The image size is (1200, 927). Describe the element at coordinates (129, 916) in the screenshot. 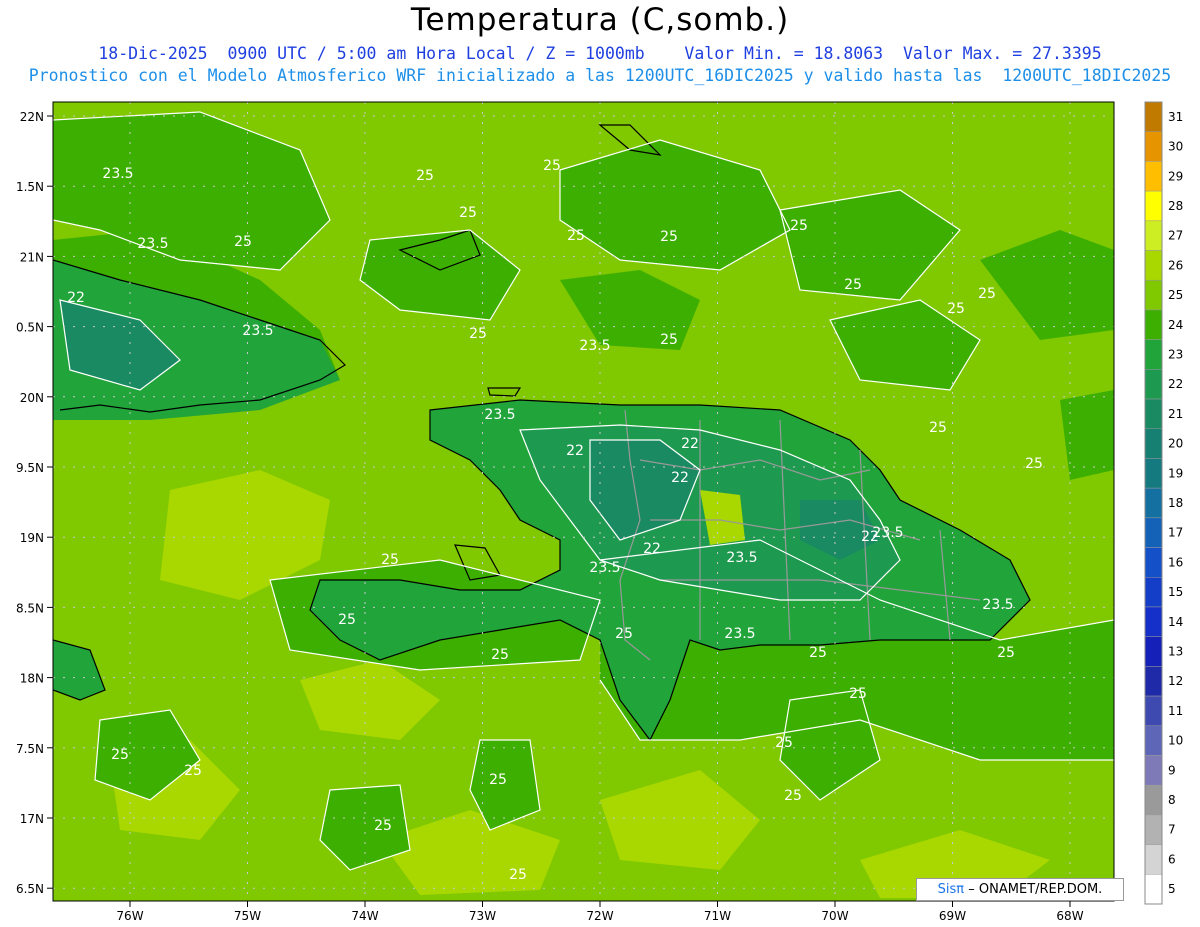

I see `lon-label: 76W` at that location.